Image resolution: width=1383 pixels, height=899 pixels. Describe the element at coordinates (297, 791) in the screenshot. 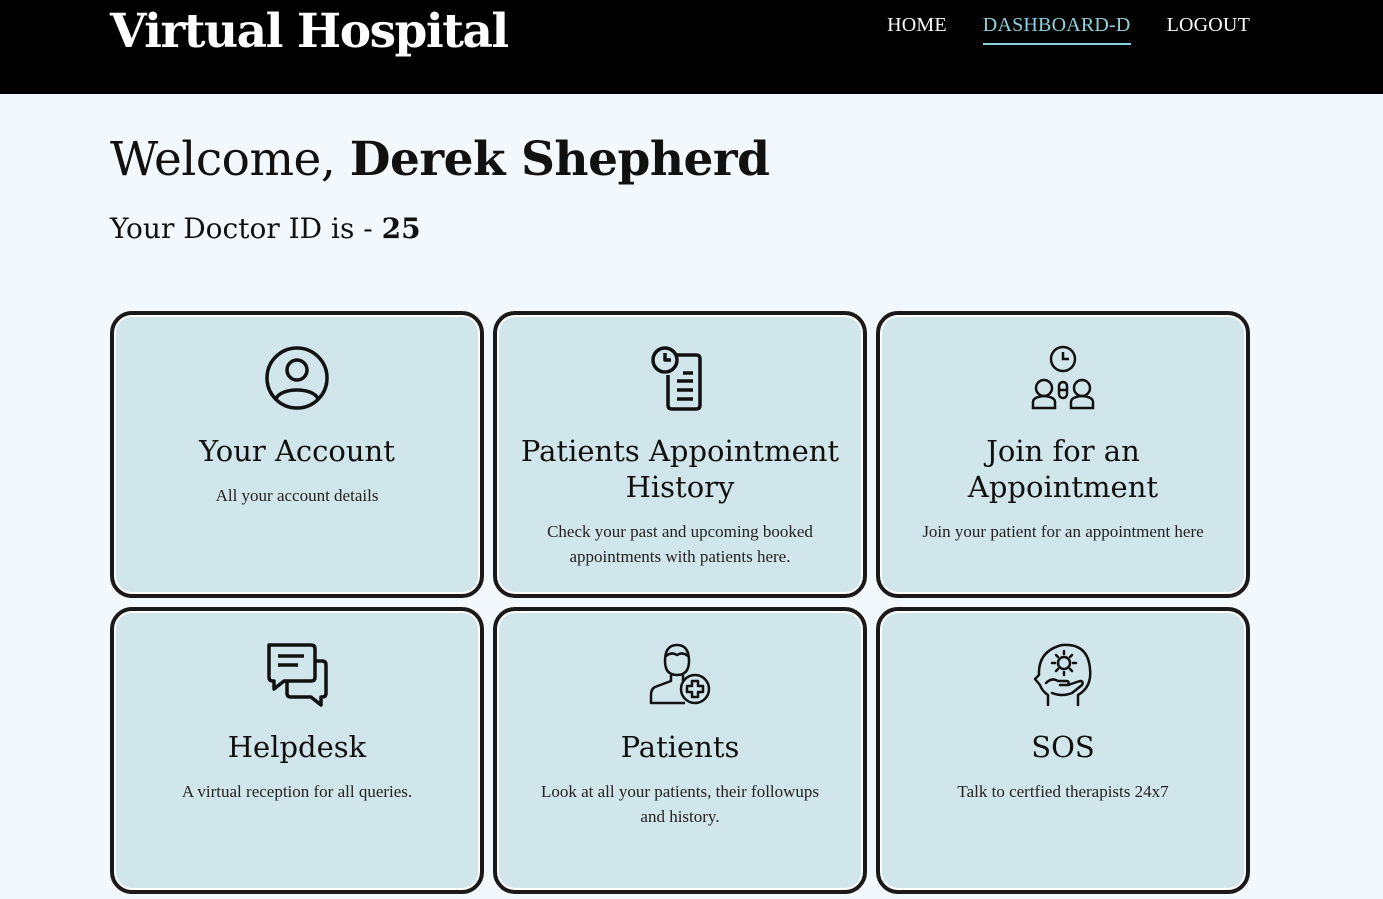

I see `card-description: A virtual reception for all queries.` at that location.